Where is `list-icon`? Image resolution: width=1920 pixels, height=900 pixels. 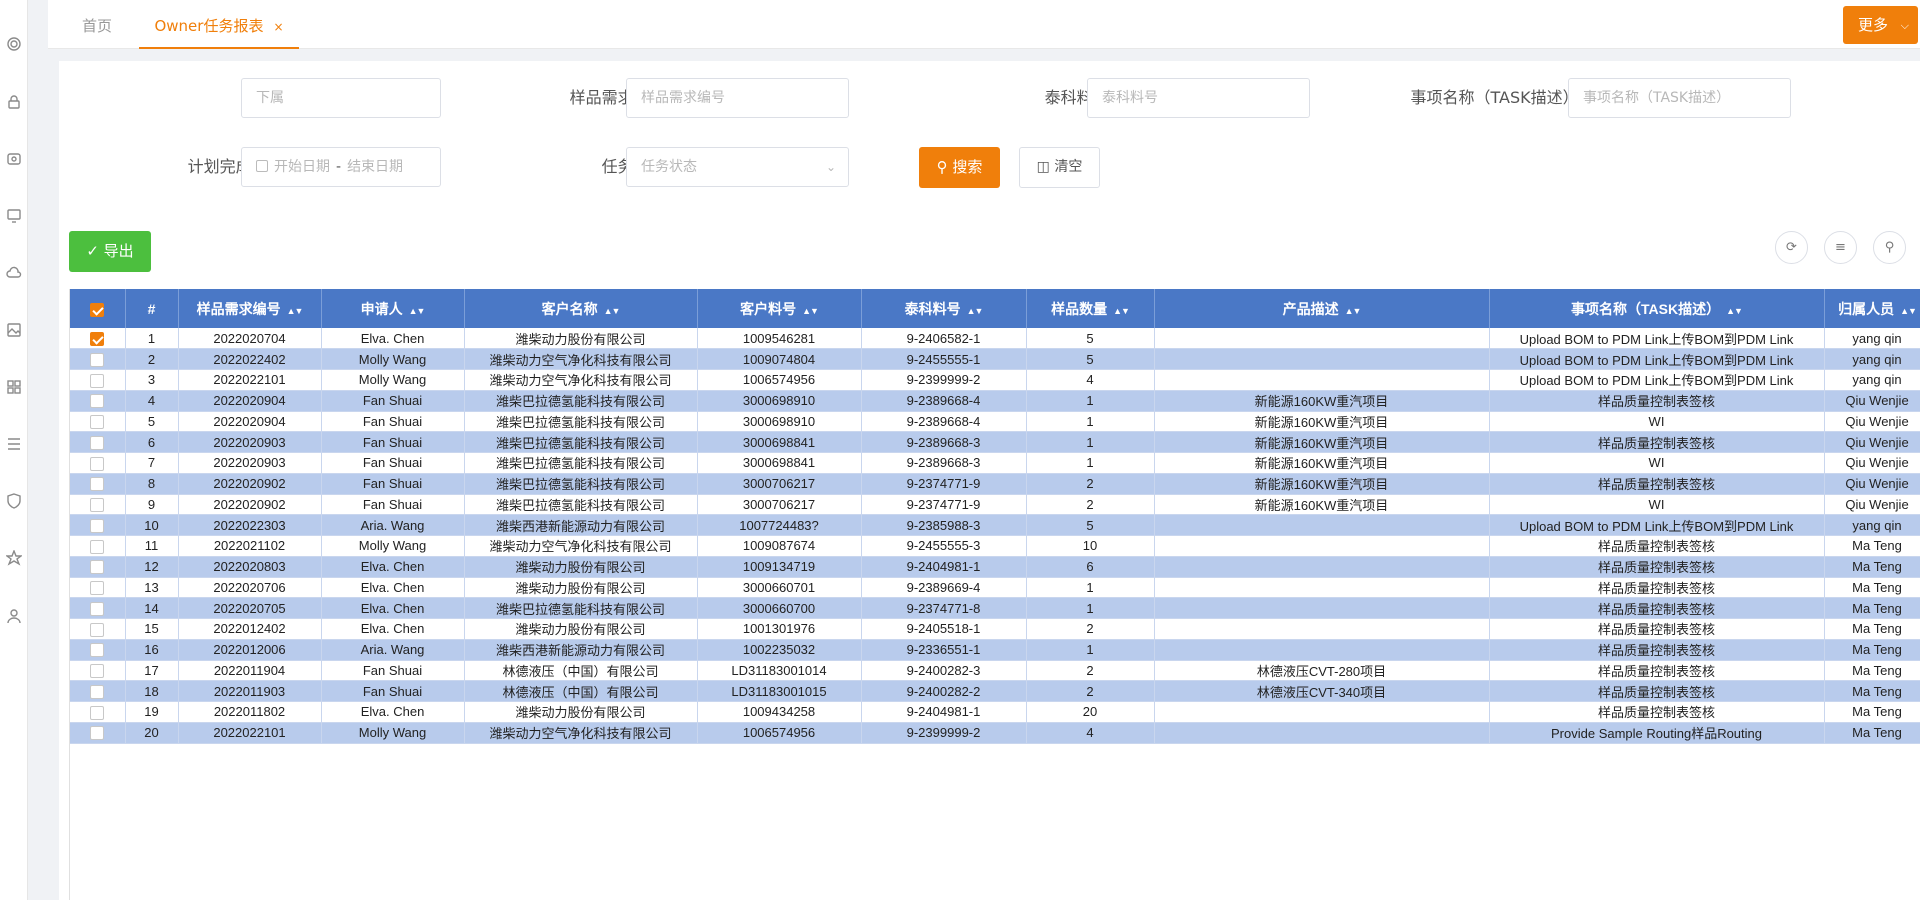 list-icon is located at coordinates (14, 444).